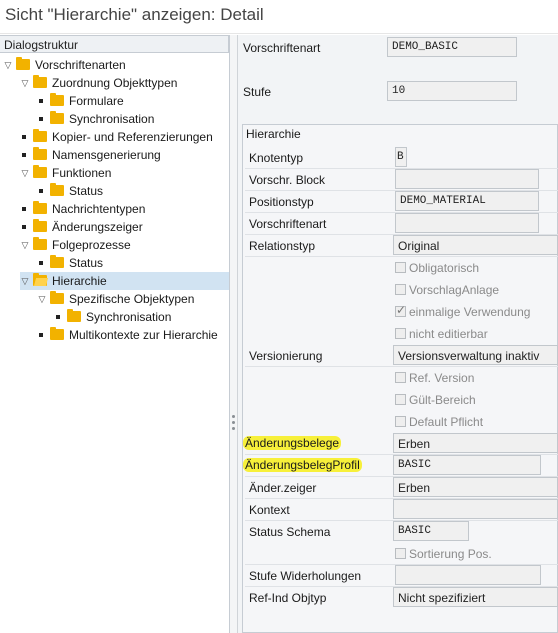  Describe the element at coordinates (282, 48) in the screenshot. I see `vorschriftenart-label: Vorschriftenart` at that location.